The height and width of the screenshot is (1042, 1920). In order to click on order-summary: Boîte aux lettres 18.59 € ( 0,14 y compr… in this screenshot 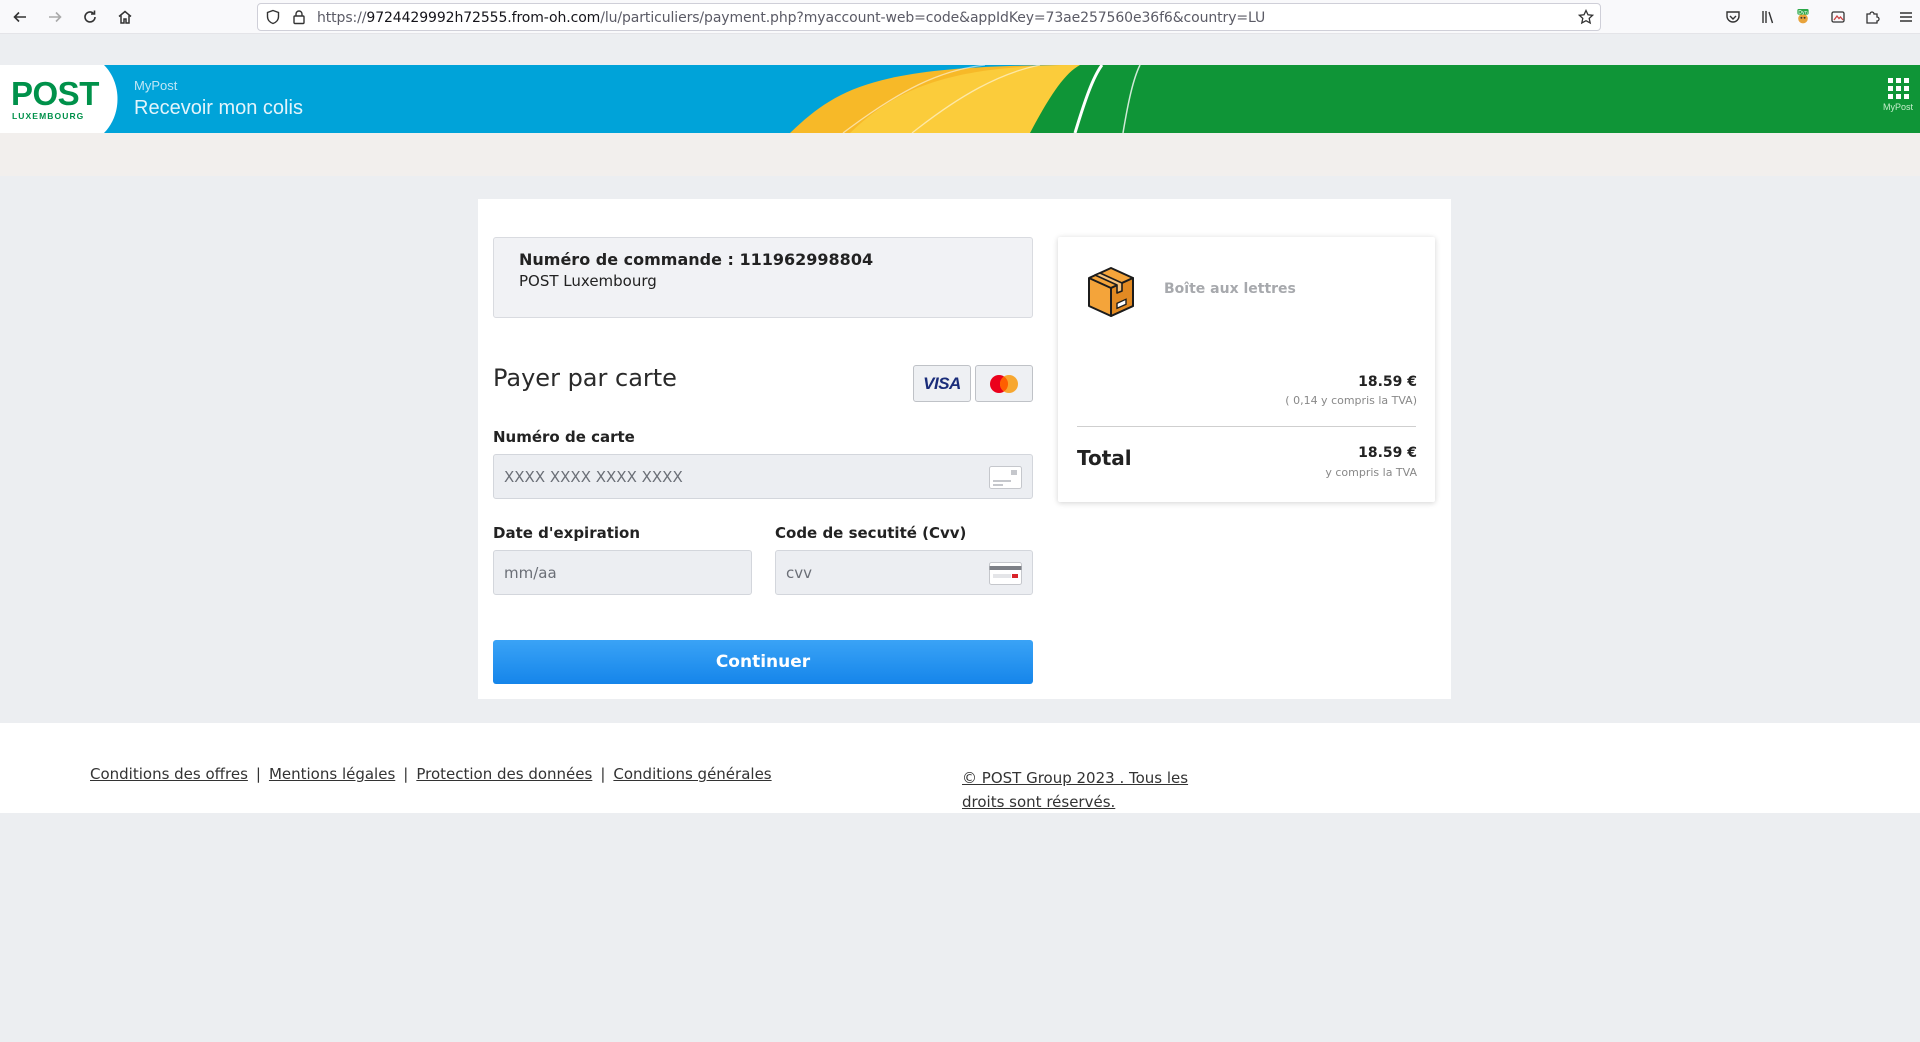, I will do `click(1246, 369)`.